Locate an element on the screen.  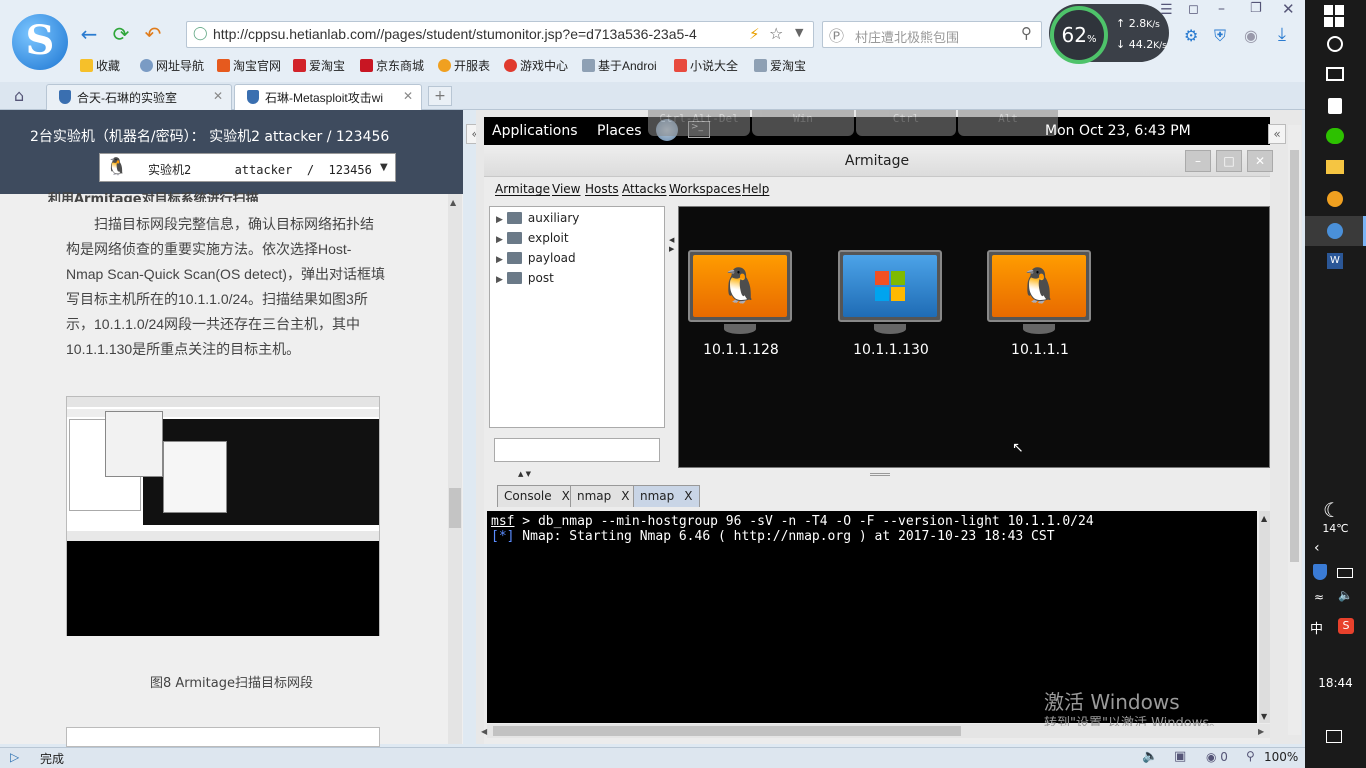
window-titlebar: Armitage is located at coordinates (877, 161).